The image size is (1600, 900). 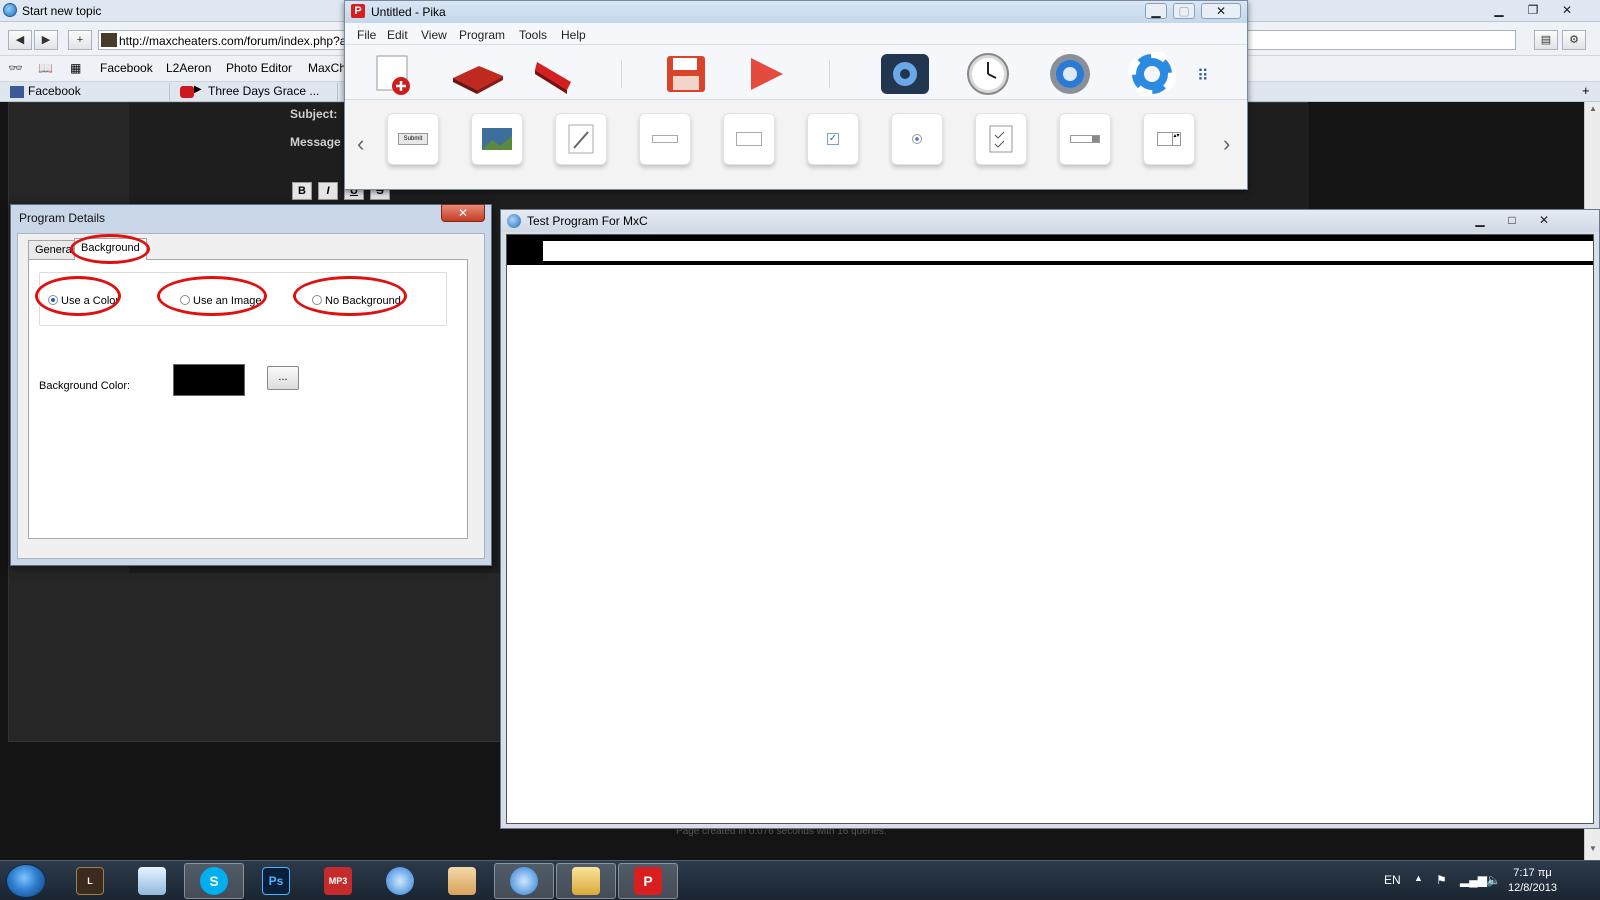 What do you see at coordinates (1085, 139) in the screenshot?
I see `dropdown-control-icon` at bounding box center [1085, 139].